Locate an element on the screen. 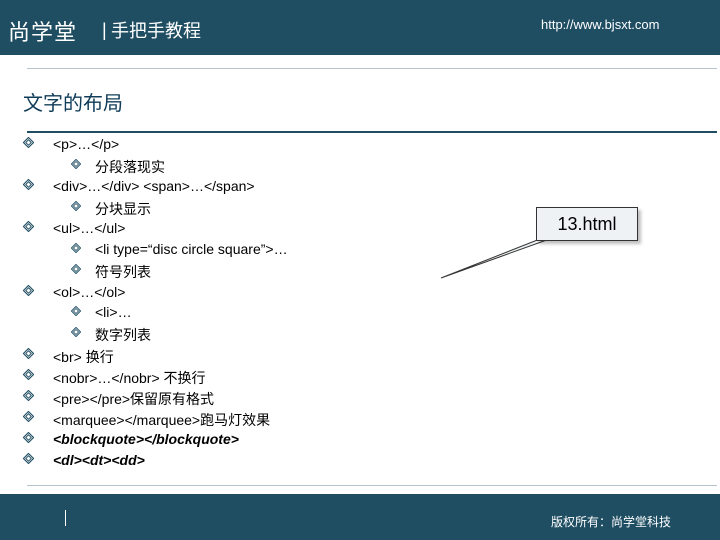  callout-box: 13.html is located at coordinates (587, 224).